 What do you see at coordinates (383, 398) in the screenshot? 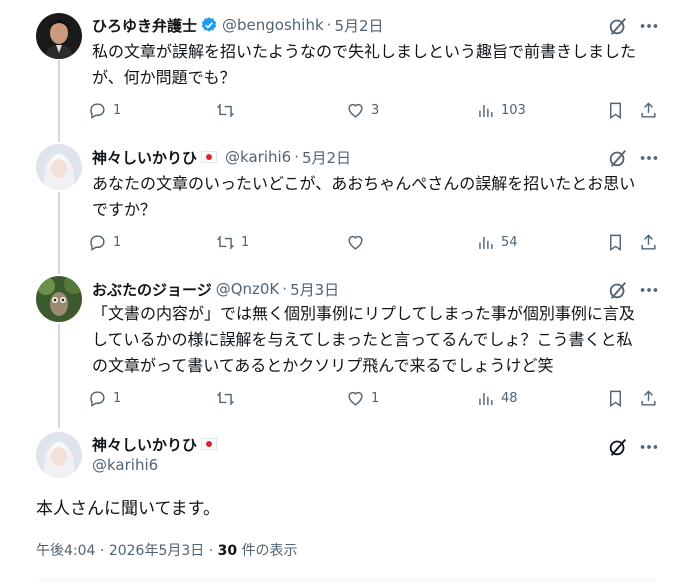
I see `tweet-actions: 1 1 48` at bounding box center [383, 398].